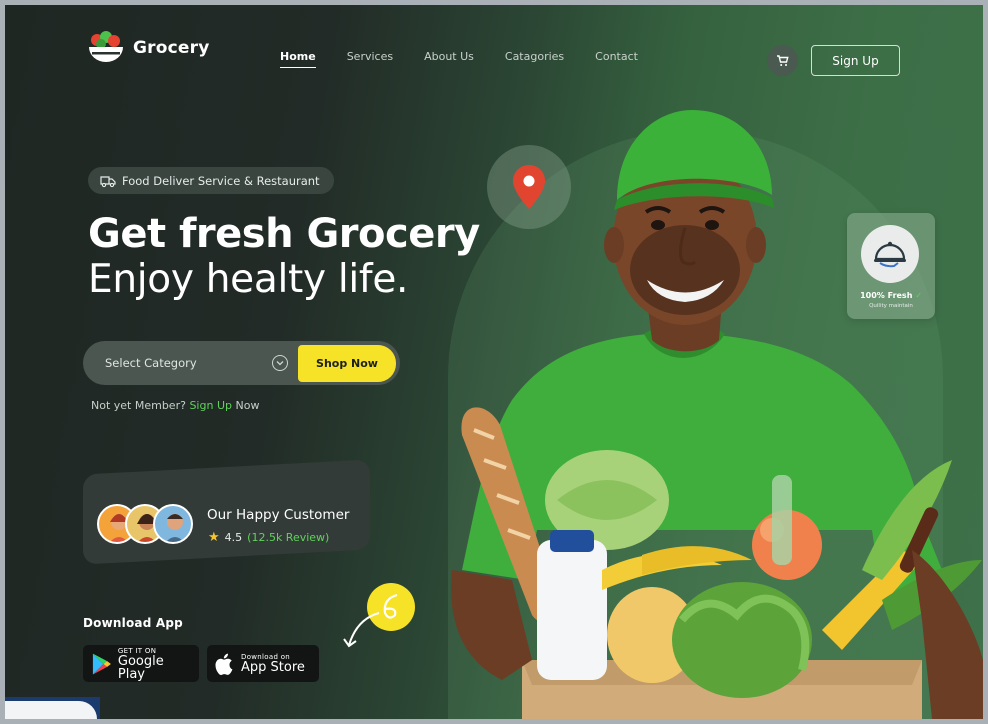 This screenshot has width=988, height=724. What do you see at coordinates (224, 664) in the screenshot?
I see `apple-icon` at bounding box center [224, 664].